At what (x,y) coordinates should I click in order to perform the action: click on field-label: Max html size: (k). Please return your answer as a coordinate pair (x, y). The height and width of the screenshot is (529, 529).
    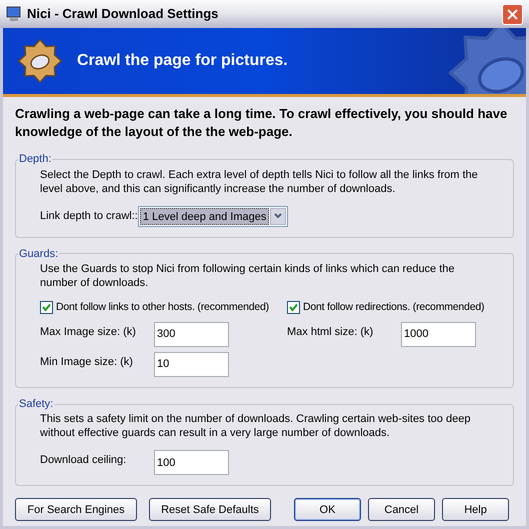
    Looking at the image, I should click on (330, 332).